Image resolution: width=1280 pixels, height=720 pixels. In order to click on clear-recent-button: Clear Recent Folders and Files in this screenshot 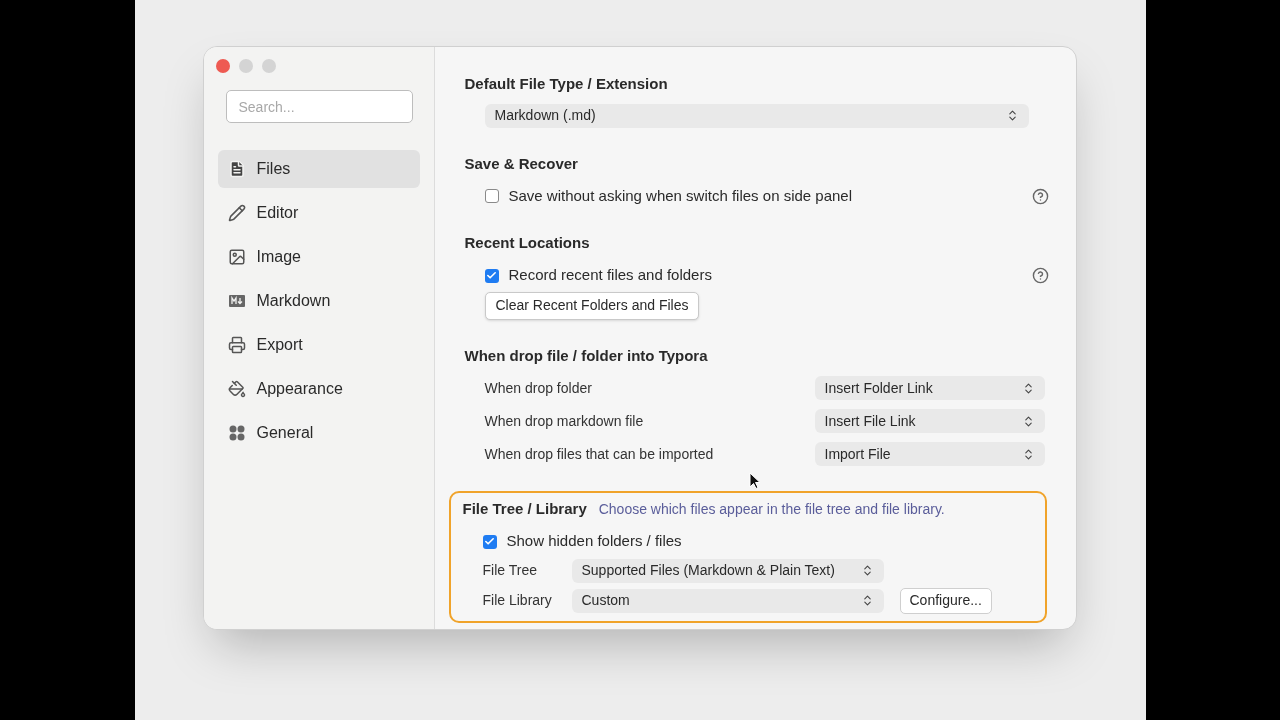, I will do `click(592, 305)`.